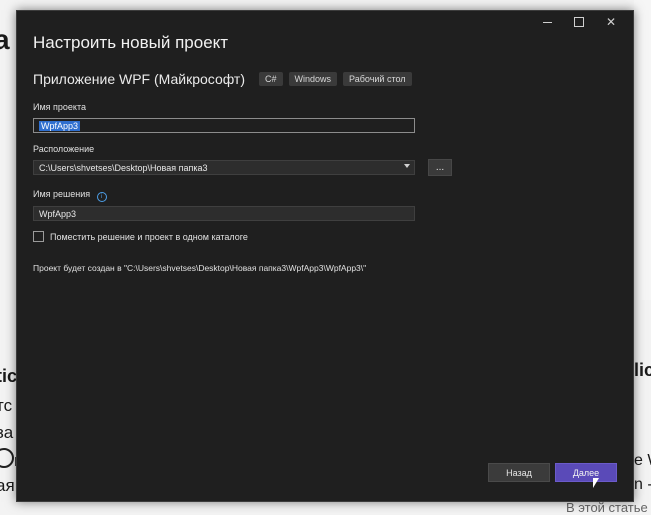 The width and height of the screenshot is (651, 515). What do you see at coordinates (131, 42) in the screenshot?
I see `dialog-title: Настроить новый проект` at bounding box center [131, 42].